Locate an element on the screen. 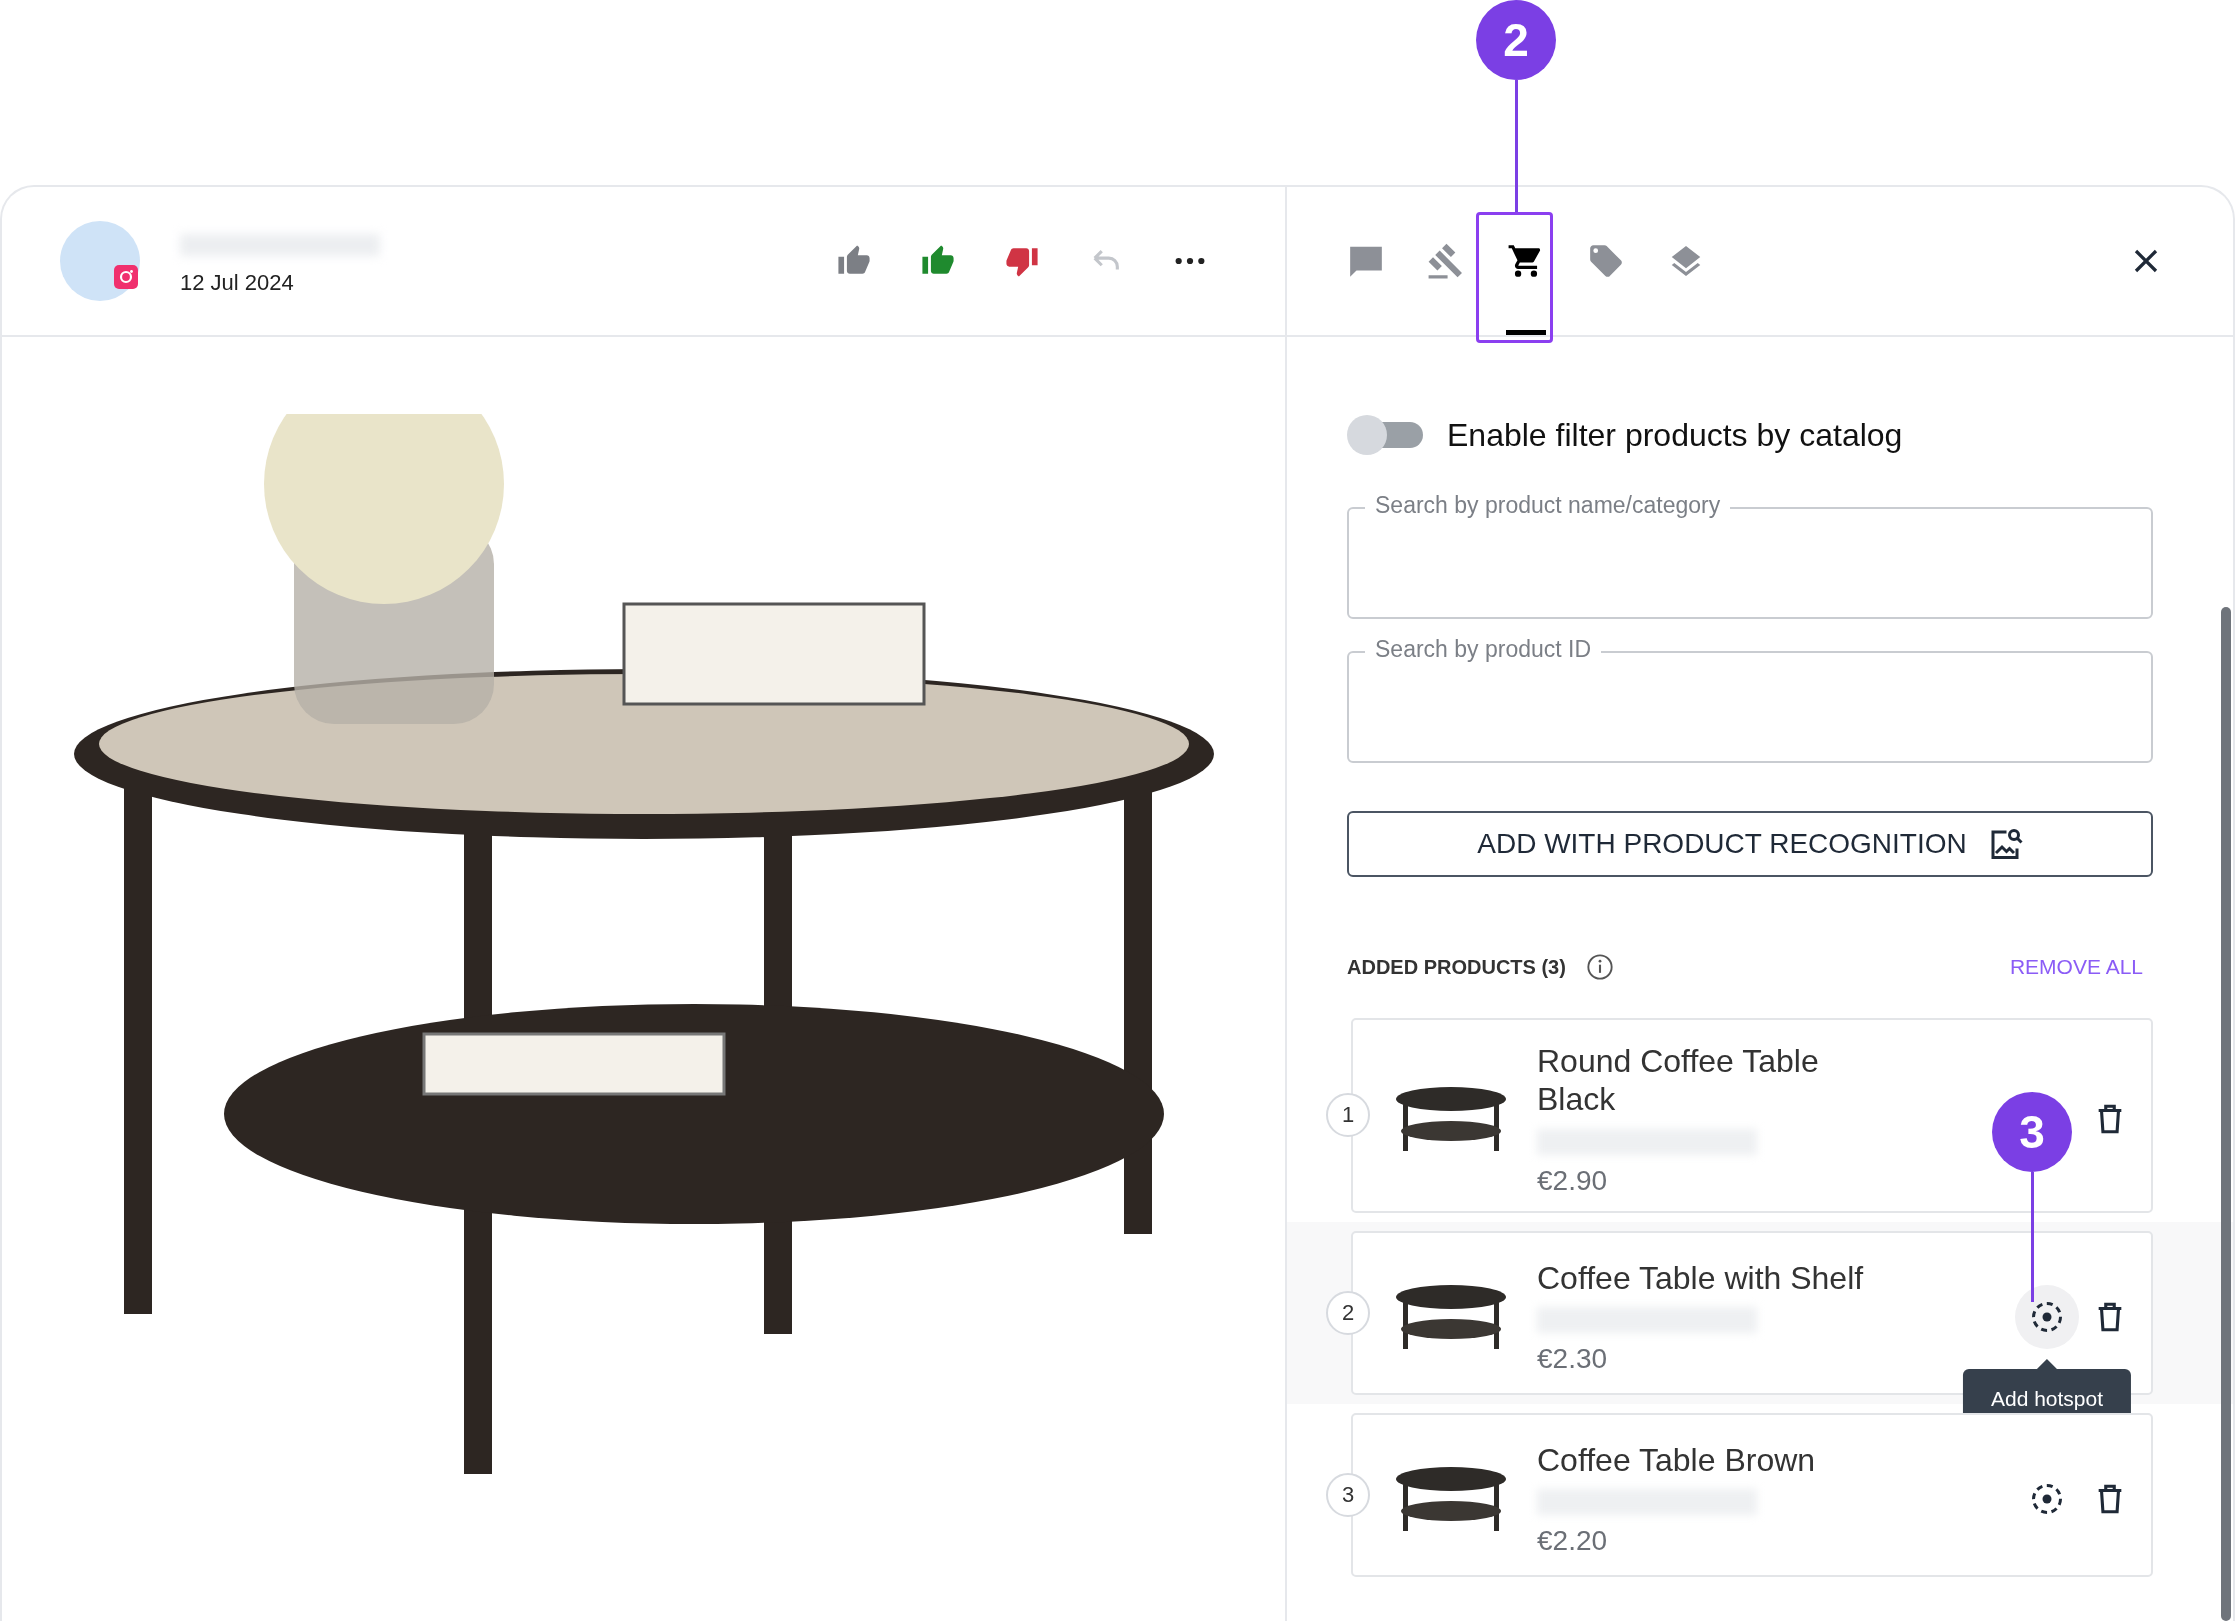 This screenshot has width=2235, height=1621. field-label: Search by product ID is located at coordinates (1483, 649).